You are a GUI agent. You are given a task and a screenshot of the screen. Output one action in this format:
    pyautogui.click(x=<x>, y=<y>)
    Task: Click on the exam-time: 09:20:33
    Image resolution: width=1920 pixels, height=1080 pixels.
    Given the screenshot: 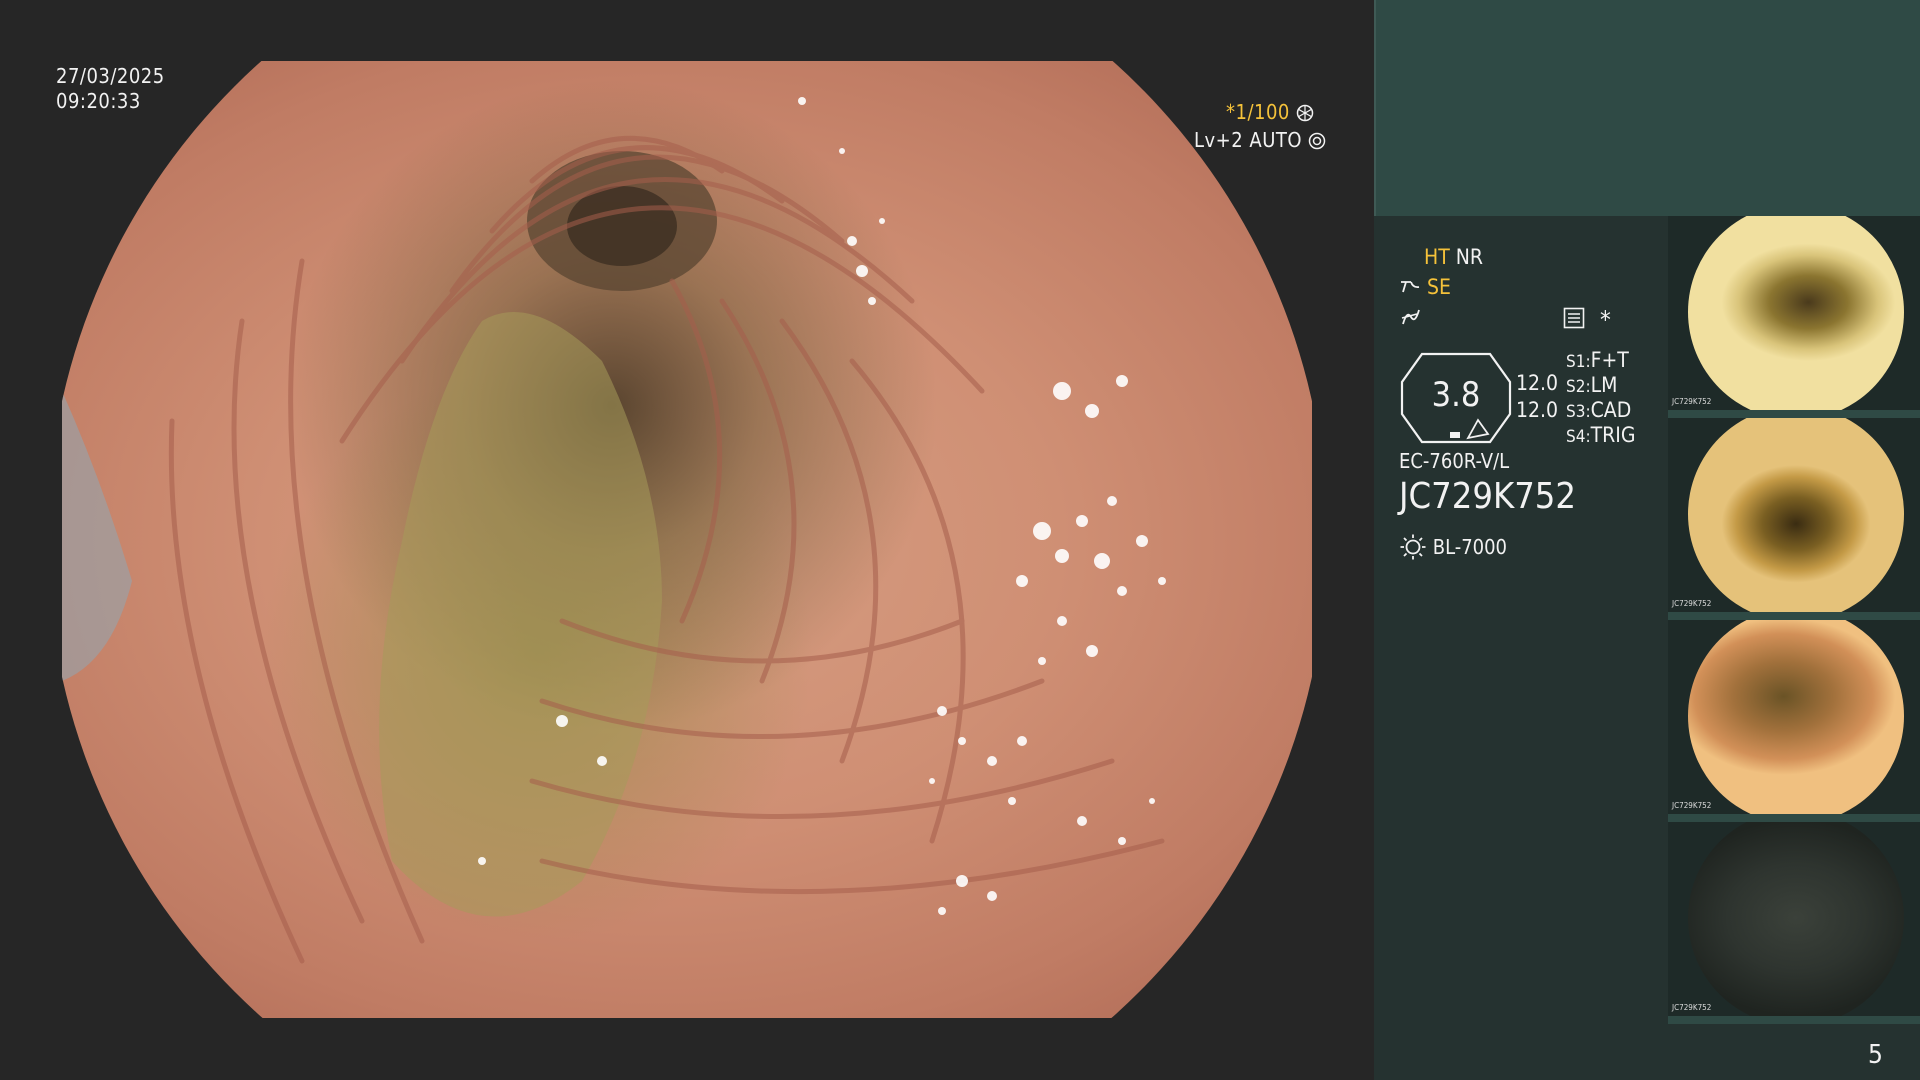 What is the action you would take?
    pyautogui.click(x=98, y=101)
    